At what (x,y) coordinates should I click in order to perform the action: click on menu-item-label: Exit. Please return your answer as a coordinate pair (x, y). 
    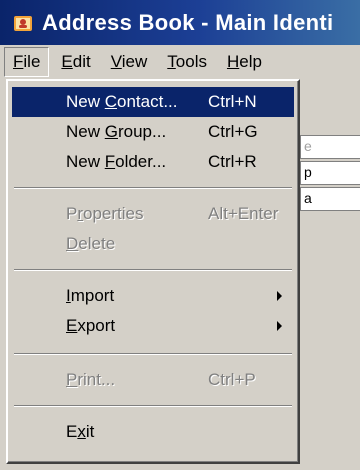
    Looking at the image, I should click on (80, 431).